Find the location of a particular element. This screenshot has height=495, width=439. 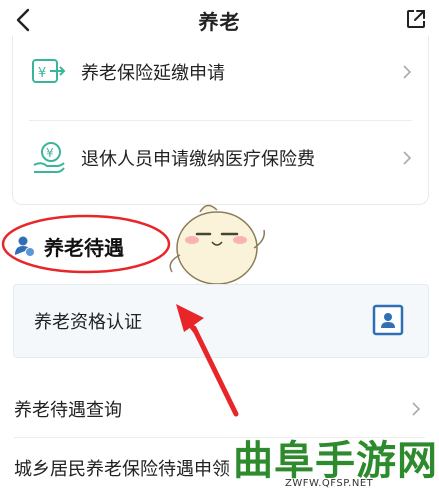

money-transfer-icon: ¥ is located at coordinates (49, 71).